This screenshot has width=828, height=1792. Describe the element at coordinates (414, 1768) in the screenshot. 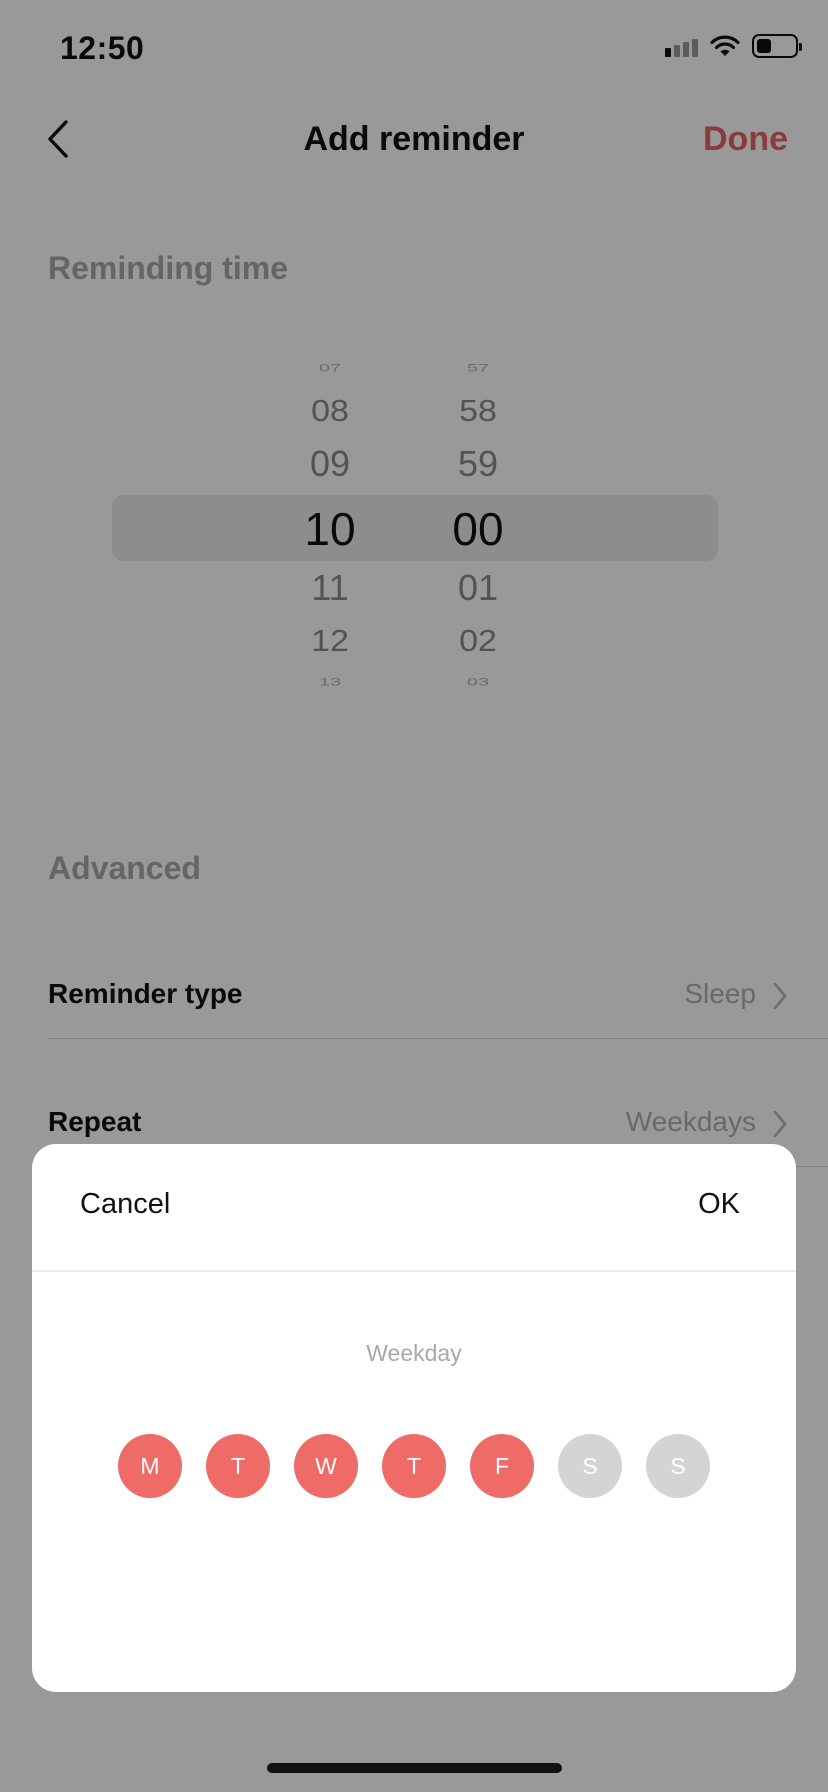

I see `home-indicator` at that location.